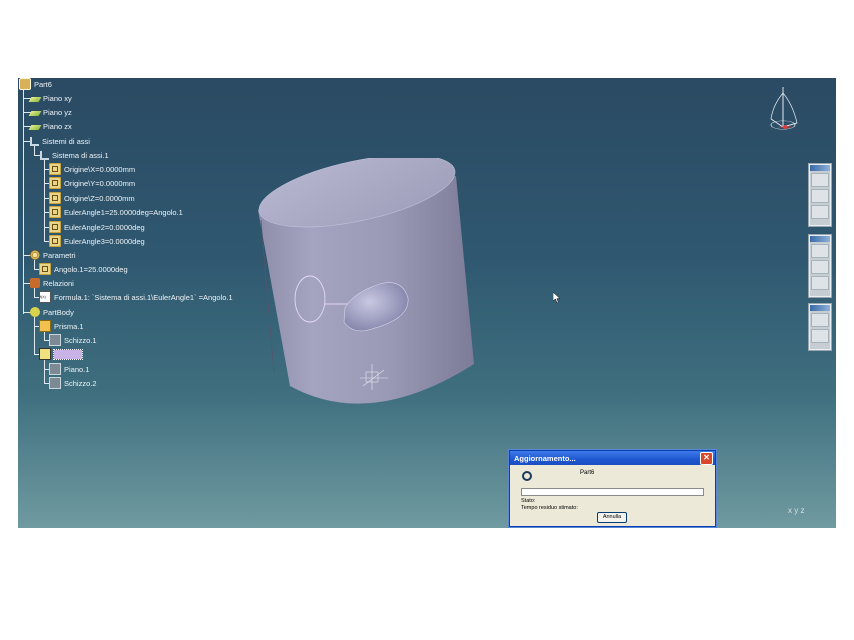  I want to click on dialog-status-label: Stato:, so click(528, 501).